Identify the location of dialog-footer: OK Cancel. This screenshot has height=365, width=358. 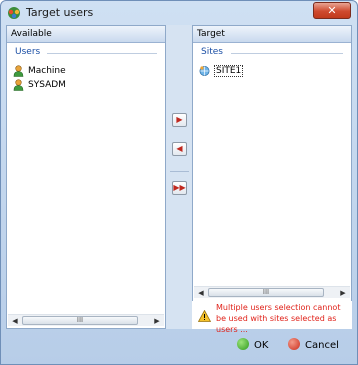
(179, 347).